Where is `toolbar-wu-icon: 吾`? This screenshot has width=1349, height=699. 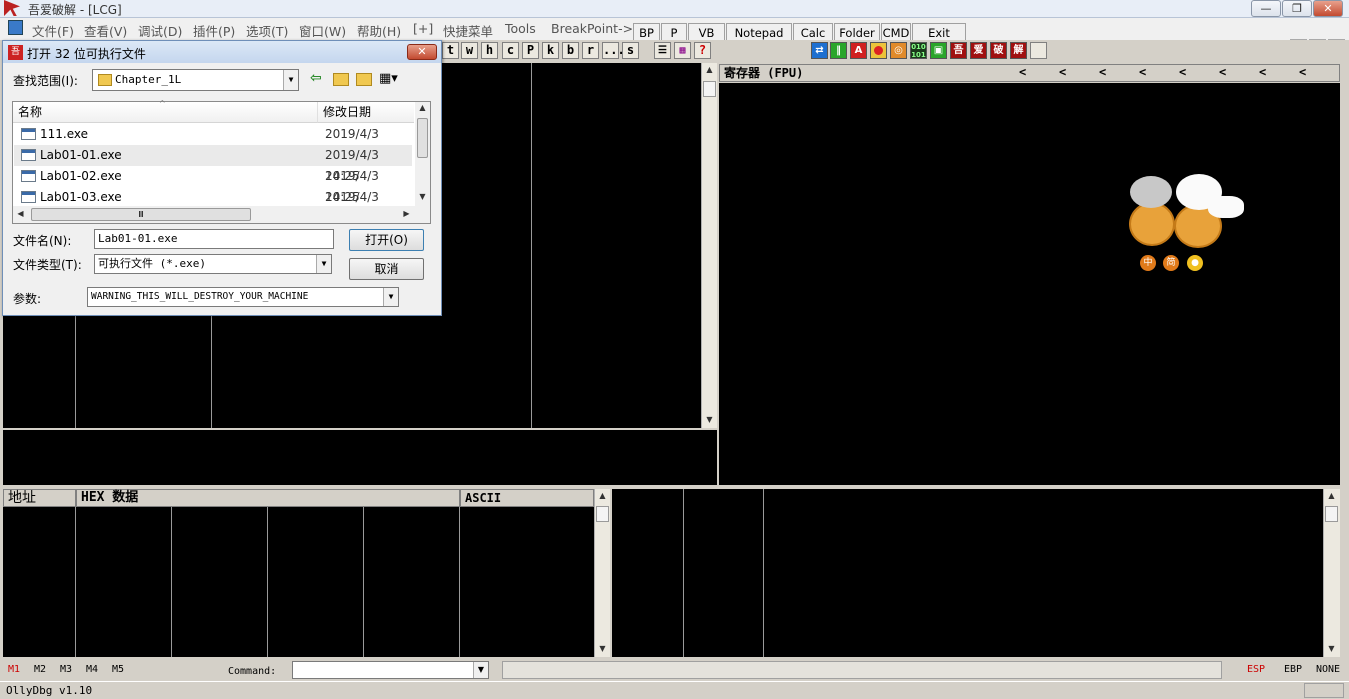
toolbar-wu-icon: 吾 is located at coordinates (958, 50).